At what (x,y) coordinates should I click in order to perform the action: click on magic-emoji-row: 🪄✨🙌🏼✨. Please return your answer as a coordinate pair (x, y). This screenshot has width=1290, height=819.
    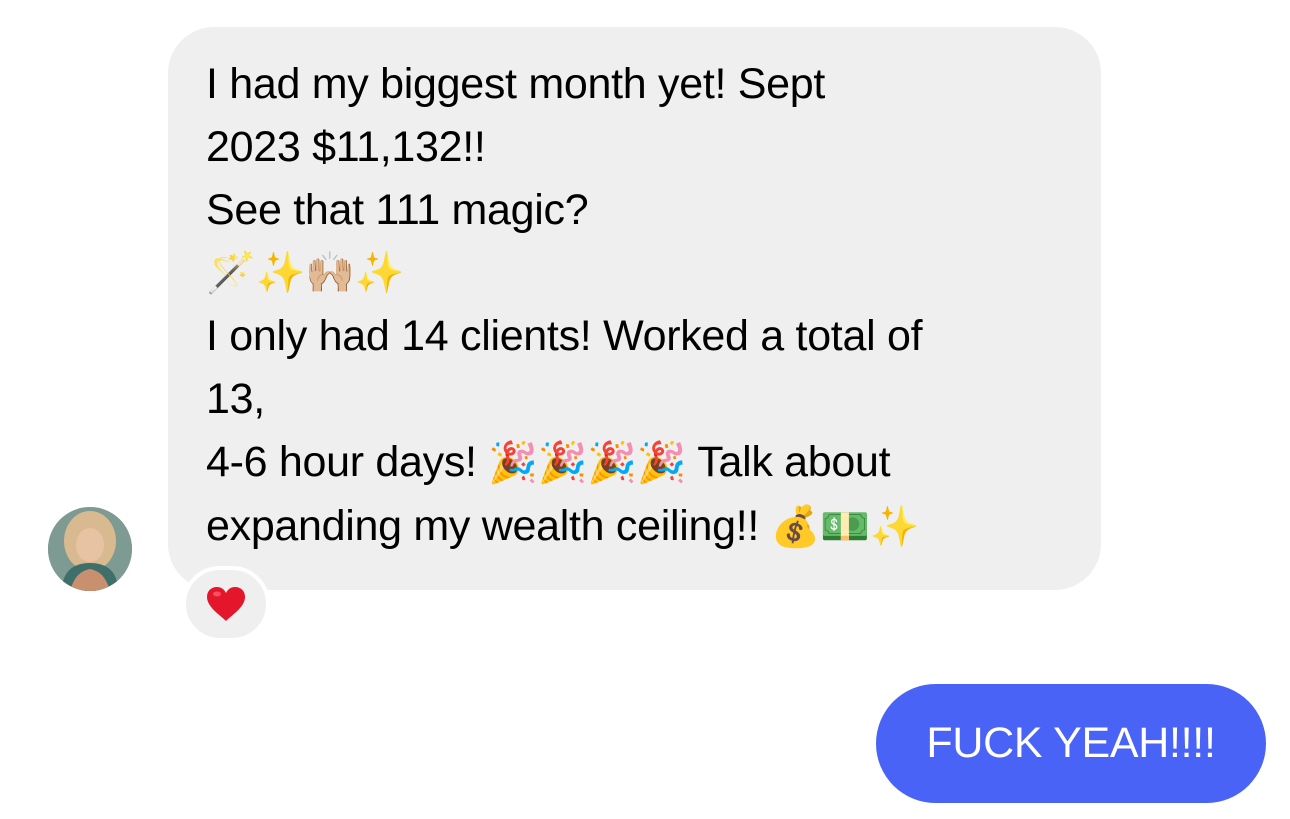
    Looking at the image, I should click on (305, 273).